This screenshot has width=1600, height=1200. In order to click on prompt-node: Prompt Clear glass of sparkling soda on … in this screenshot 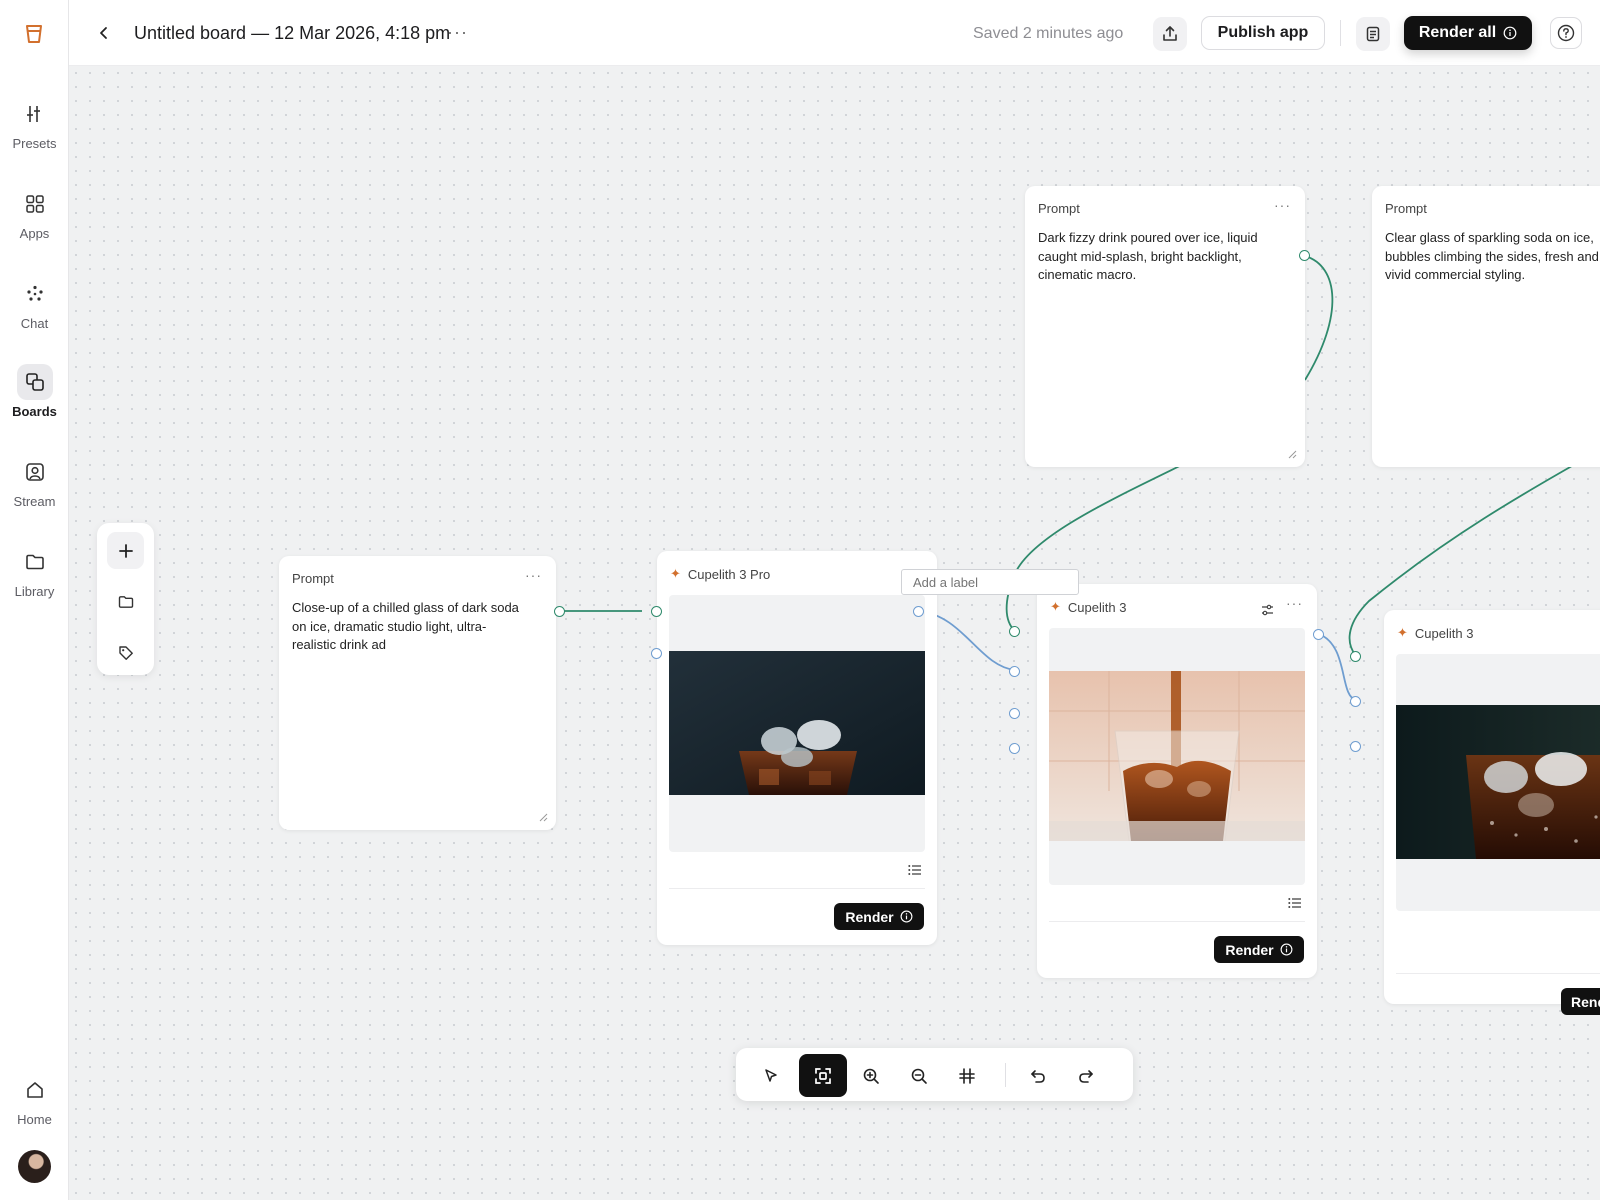, I will do `click(1486, 326)`.